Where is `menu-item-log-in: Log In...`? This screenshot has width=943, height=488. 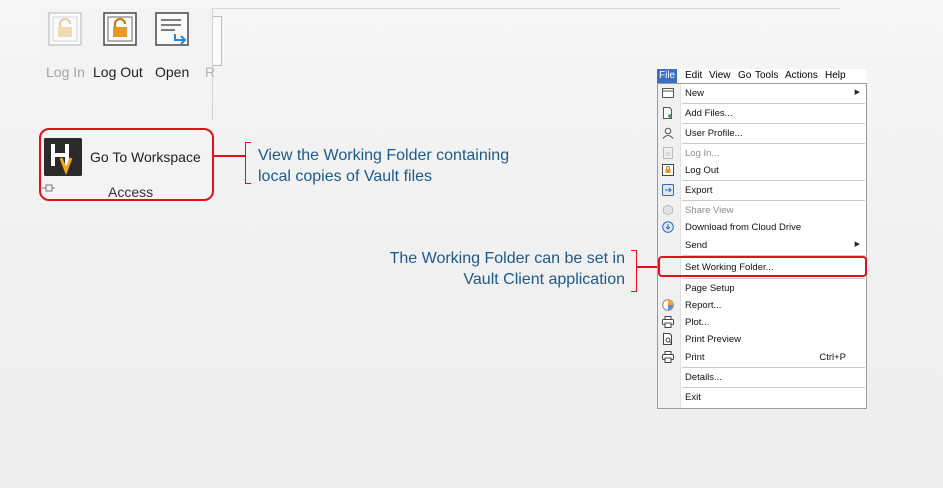 menu-item-log-in: Log In... is located at coordinates (762, 153).